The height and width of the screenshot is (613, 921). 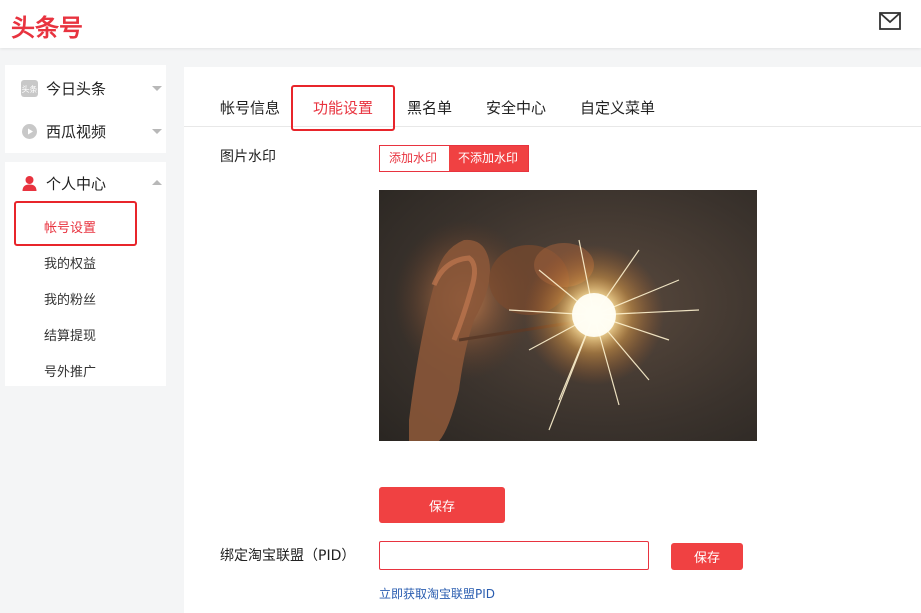 I want to click on taobao-pid-label: 绑定淘宝联盟（PID）, so click(x=288, y=556).